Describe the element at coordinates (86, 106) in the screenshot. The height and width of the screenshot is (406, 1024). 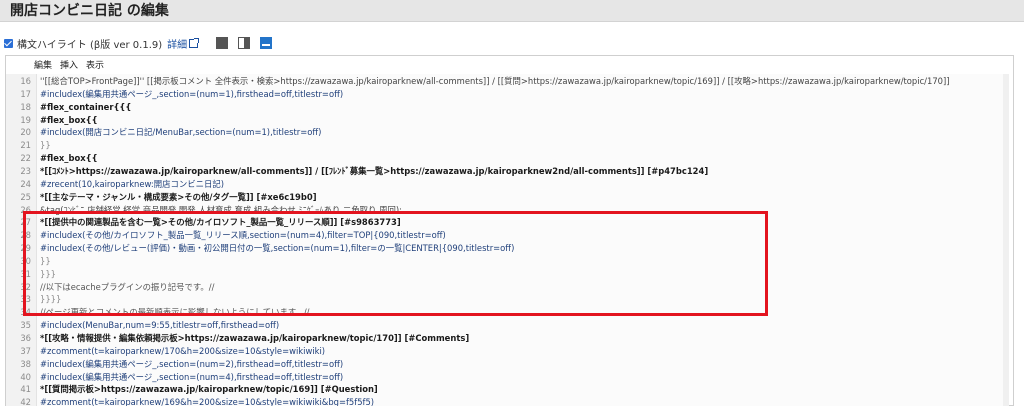
I see `code-line-text: #flex_container{{{` at that location.